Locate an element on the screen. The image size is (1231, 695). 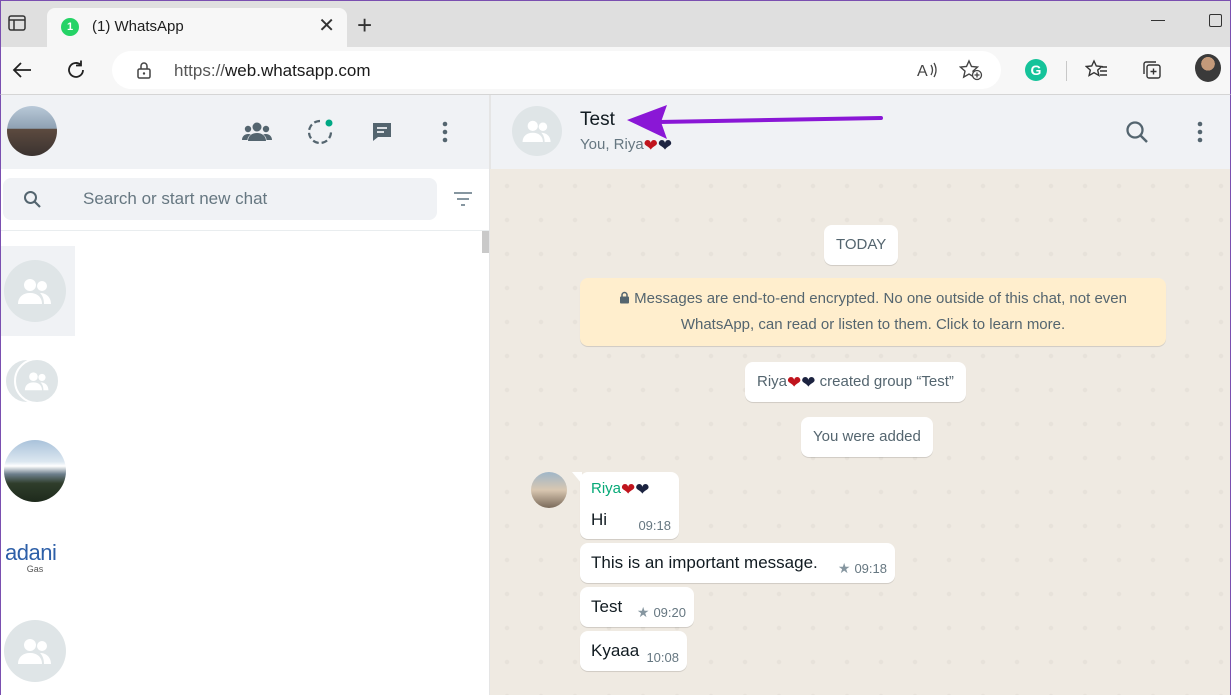
search-messages-icon is located at coordinates (1137, 132).